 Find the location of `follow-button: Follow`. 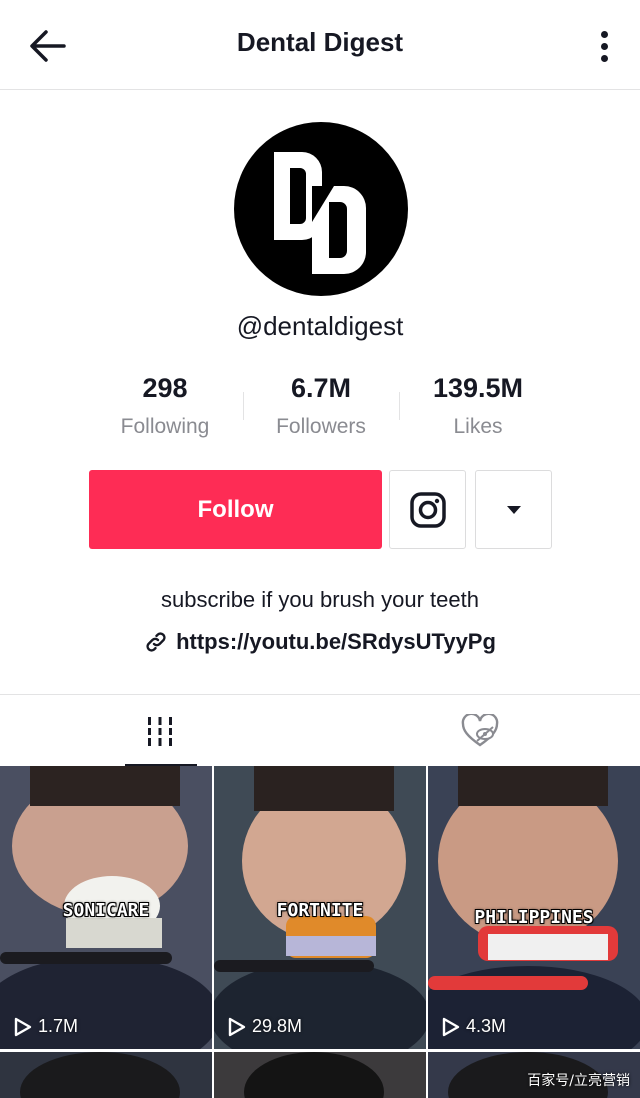

follow-button: Follow is located at coordinates (235, 509).